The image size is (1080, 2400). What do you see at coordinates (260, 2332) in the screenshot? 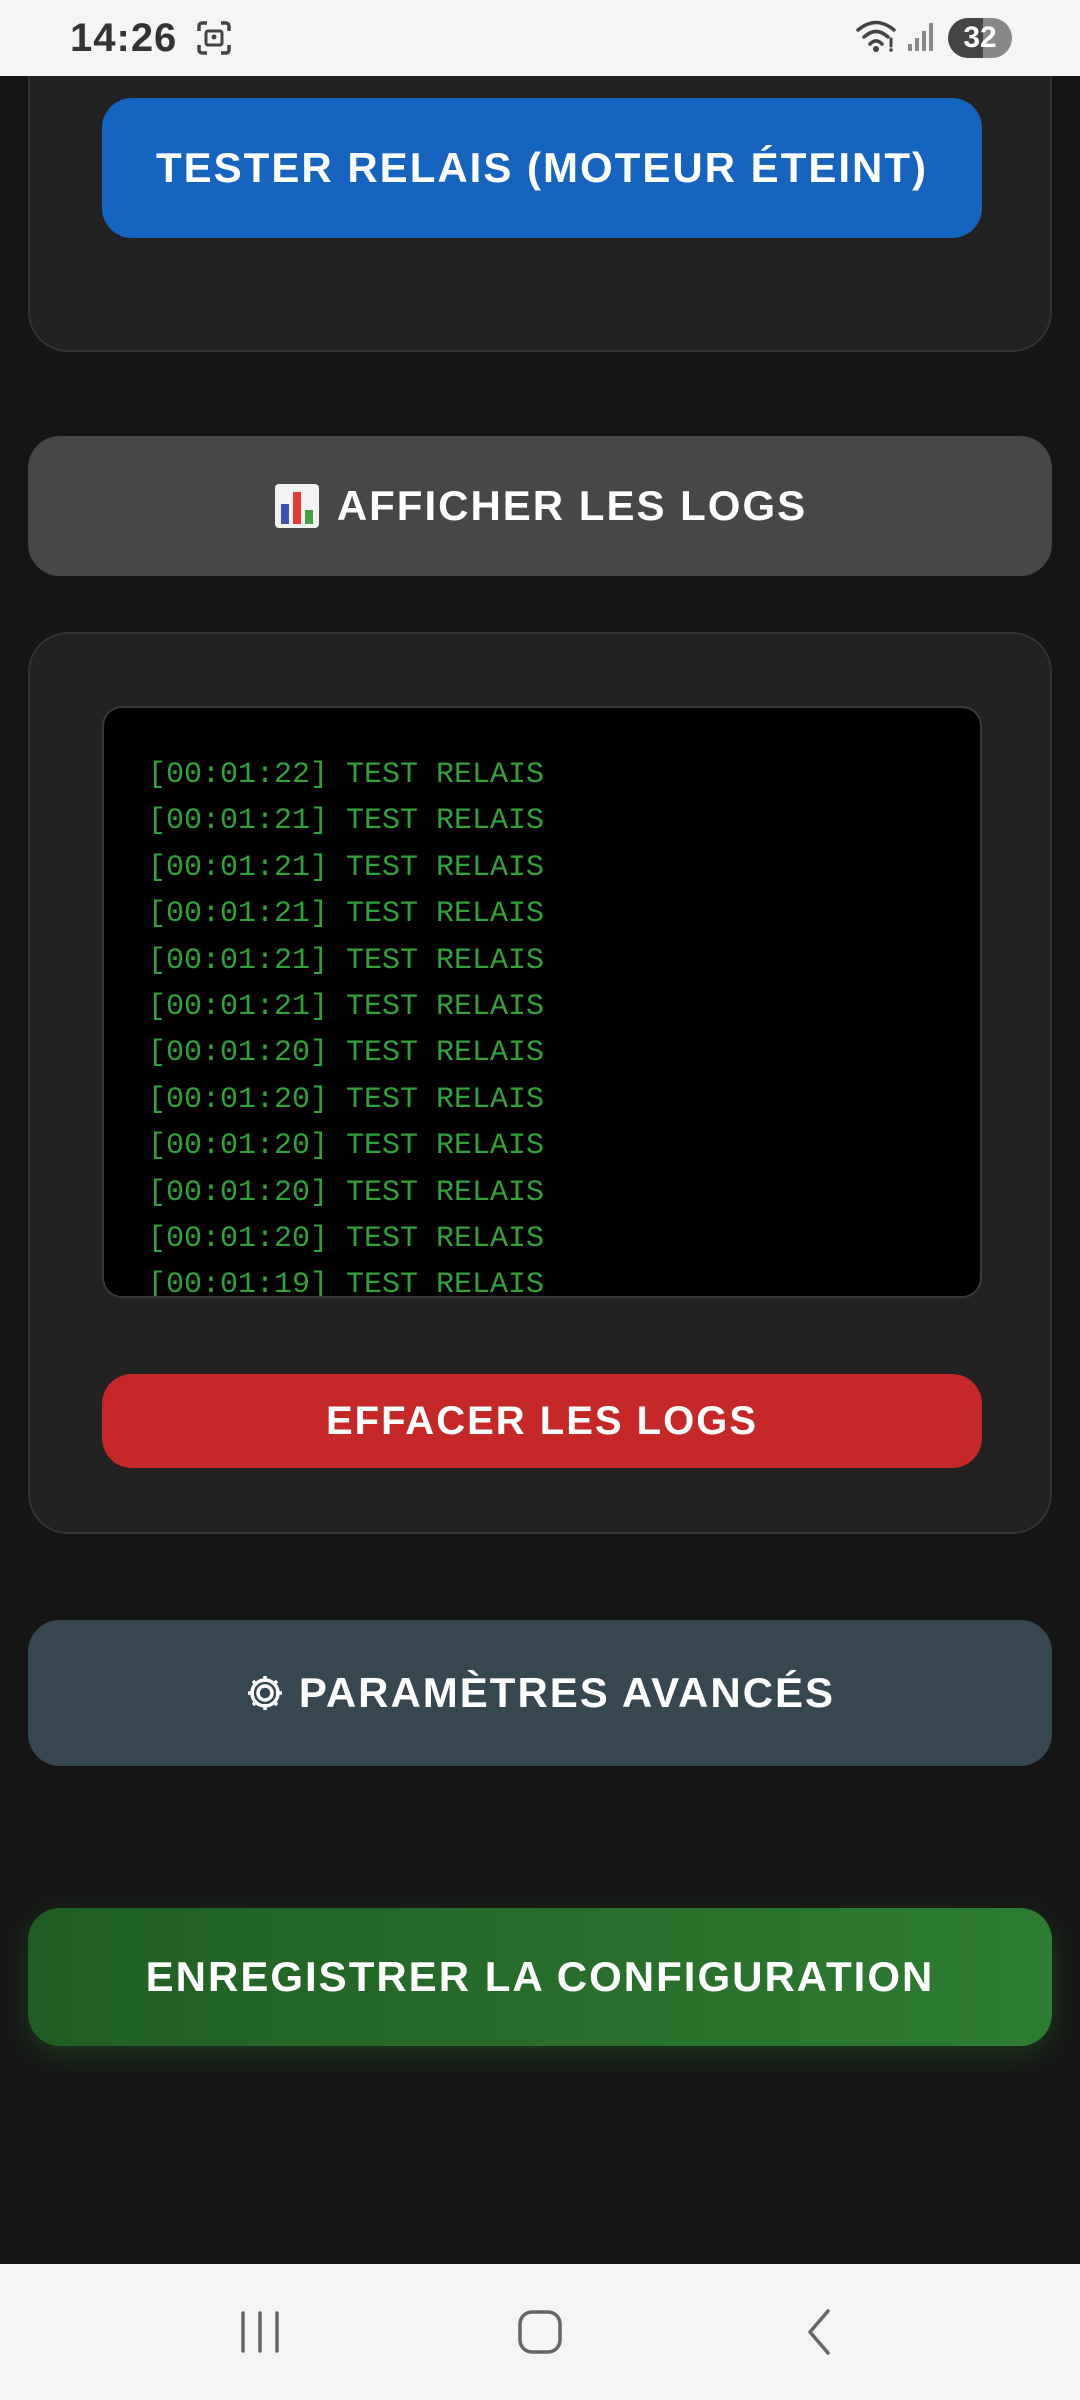
I see `recent-apps-icon` at bounding box center [260, 2332].